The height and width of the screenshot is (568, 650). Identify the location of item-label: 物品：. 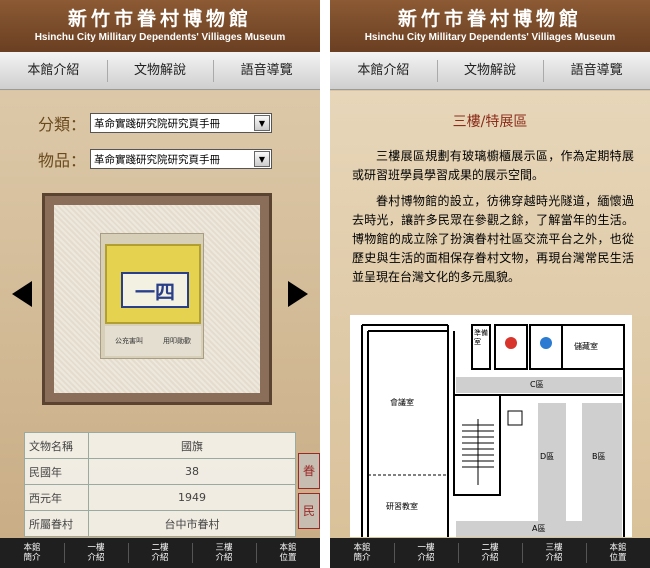
(62, 160).